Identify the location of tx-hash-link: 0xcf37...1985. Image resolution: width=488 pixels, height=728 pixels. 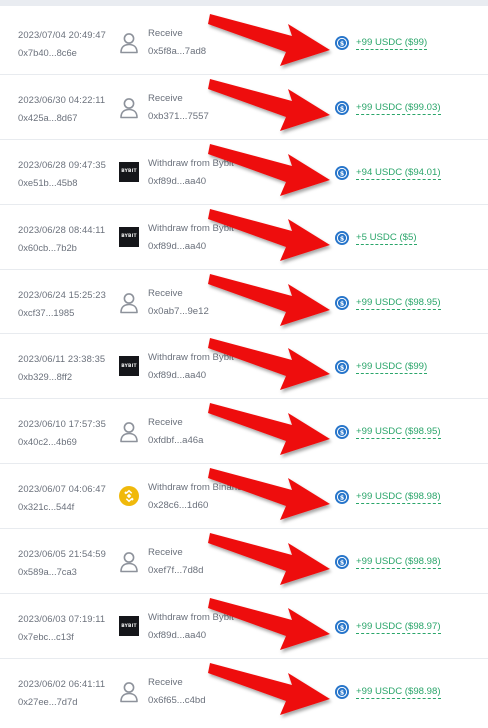
(46, 312).